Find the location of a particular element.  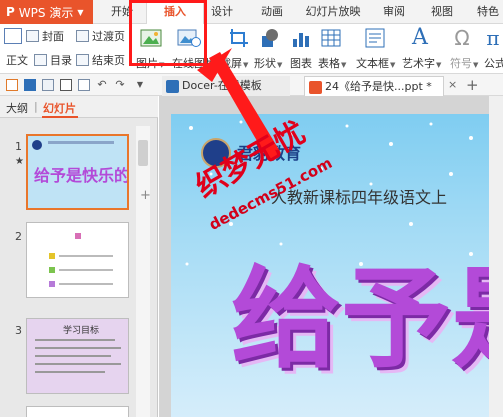

toc-label: 目录 is located at coordinates (61, 60).